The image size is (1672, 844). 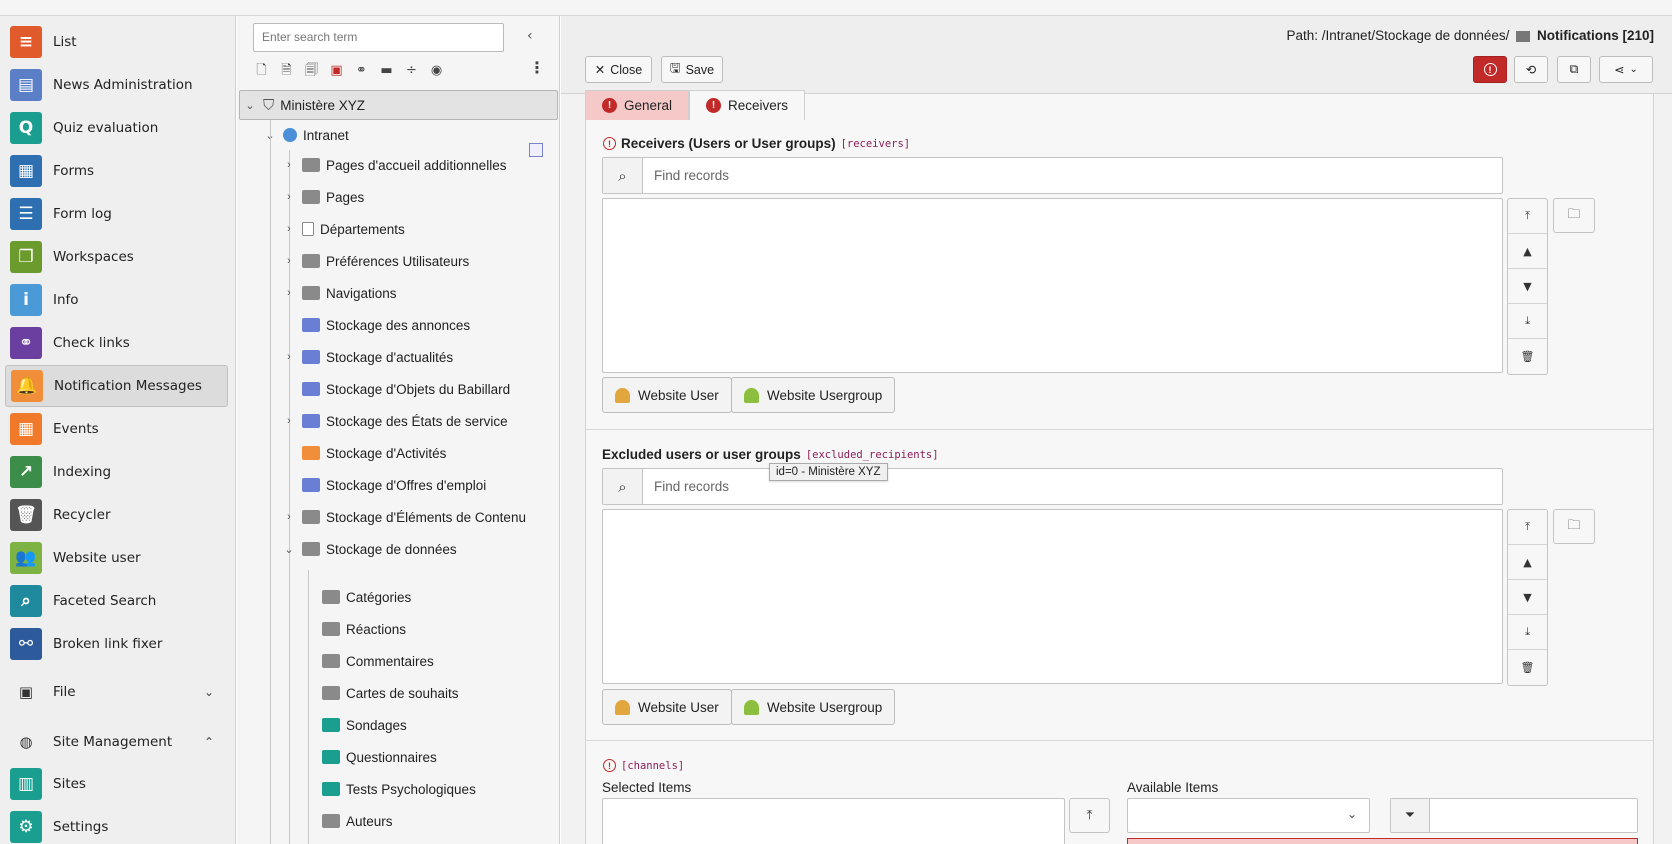 What do you see at coordinates (336, 70) in the screenshot?
I see `new-mountpoint-icon: ▣` at bounding box center [336, 70].